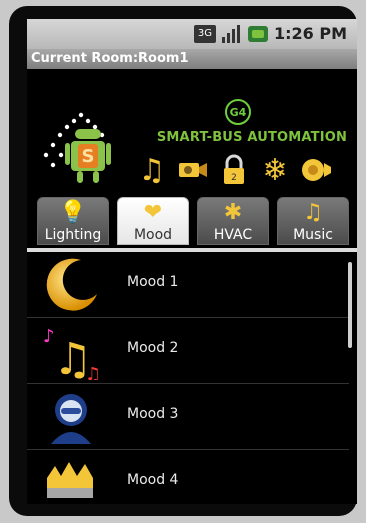 The height and width of the screenshot is (523, 366). Describe the element at coordinates (257, 33) in the screenshot. I see `battery-icon` at that location.